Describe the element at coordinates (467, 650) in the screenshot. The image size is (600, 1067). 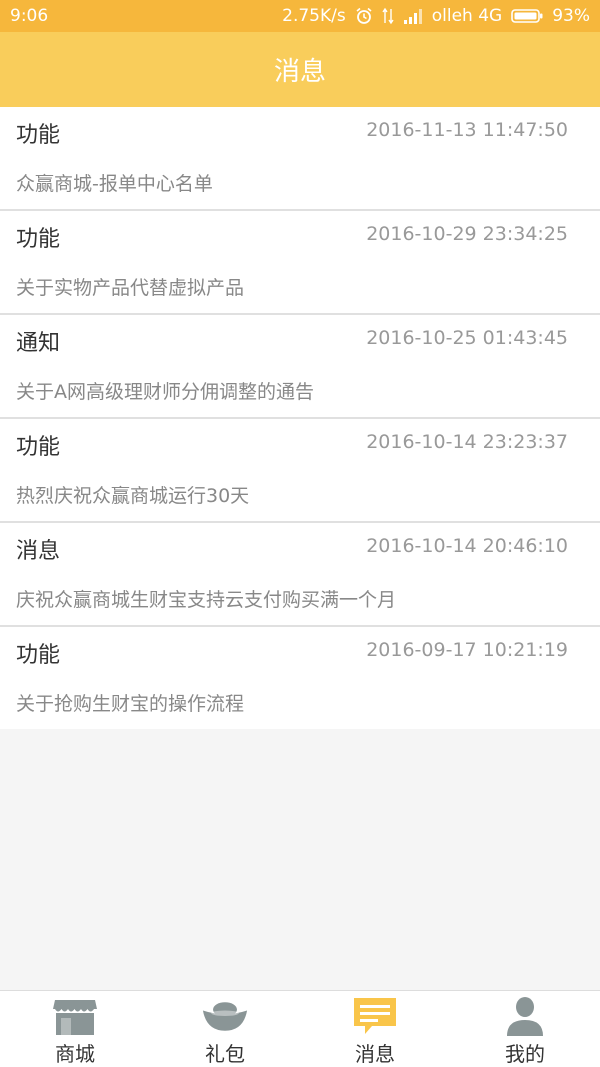
I see `message-time: 2016-09-17 10:21:19` at that location.